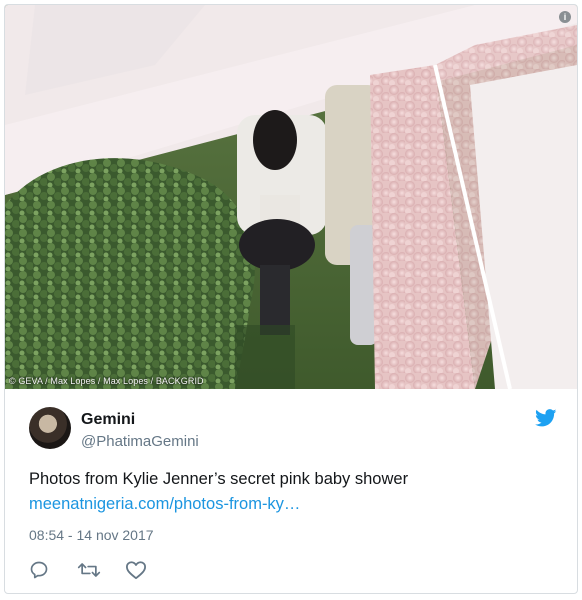 This screenshot has width=582, height=600. Describe the element at coordinates (89, 570) in the screenshot. I see `retweet-icon` at that location.